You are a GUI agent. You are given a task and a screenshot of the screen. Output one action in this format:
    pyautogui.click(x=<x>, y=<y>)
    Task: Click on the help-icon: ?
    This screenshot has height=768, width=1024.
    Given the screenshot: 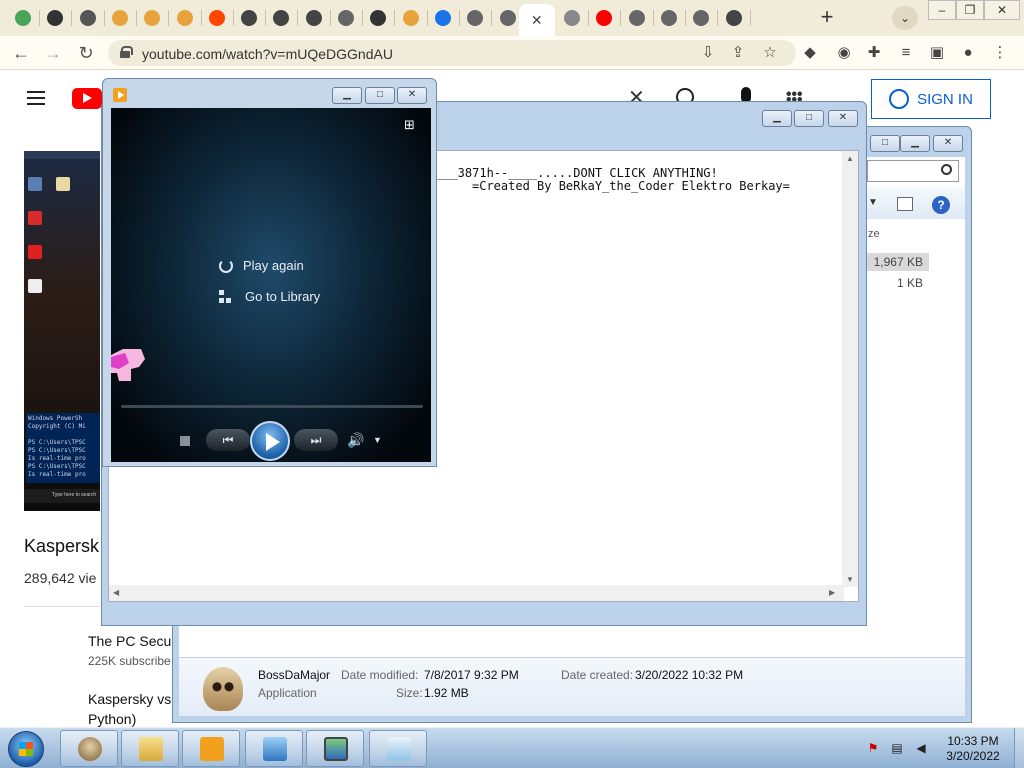 What is the action you would take?
    pyautogui.click(x=941, y=205)
    